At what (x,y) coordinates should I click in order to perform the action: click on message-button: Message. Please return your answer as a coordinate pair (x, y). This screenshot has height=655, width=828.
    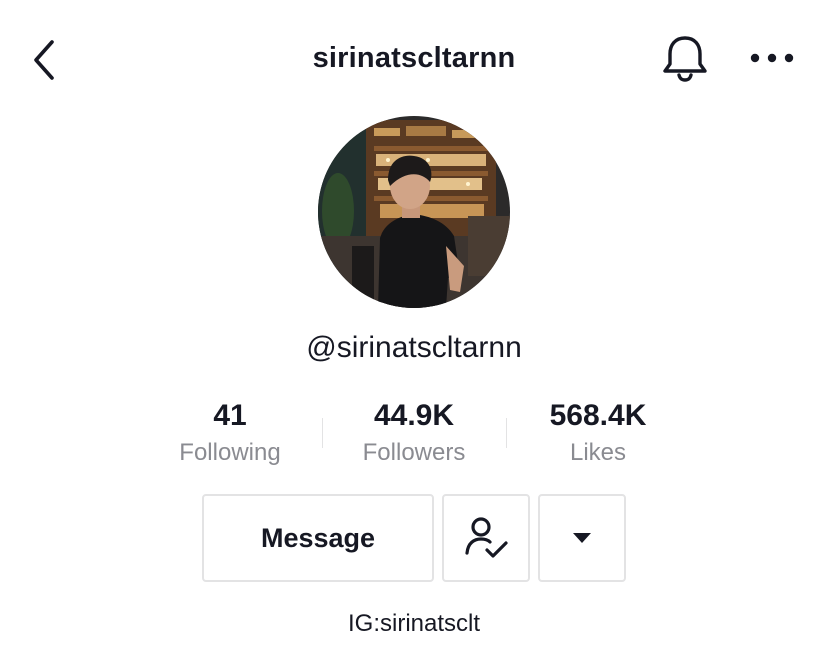
    Looking at the image, I should click on (318, 538).